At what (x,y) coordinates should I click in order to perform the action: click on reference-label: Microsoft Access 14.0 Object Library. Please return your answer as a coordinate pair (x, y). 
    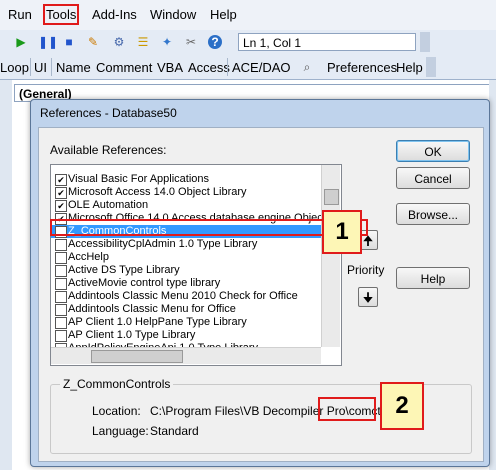
    Looking at the image, I should click on (157, 192).